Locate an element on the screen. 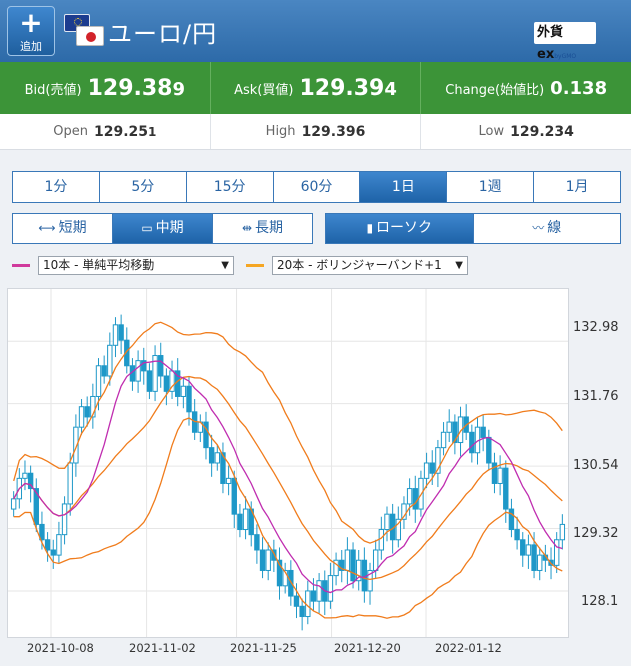 The height and width of the screenshot is (666, 631). change-cell: Change(始値比) 0.138 is located at coordinates (526, 88).